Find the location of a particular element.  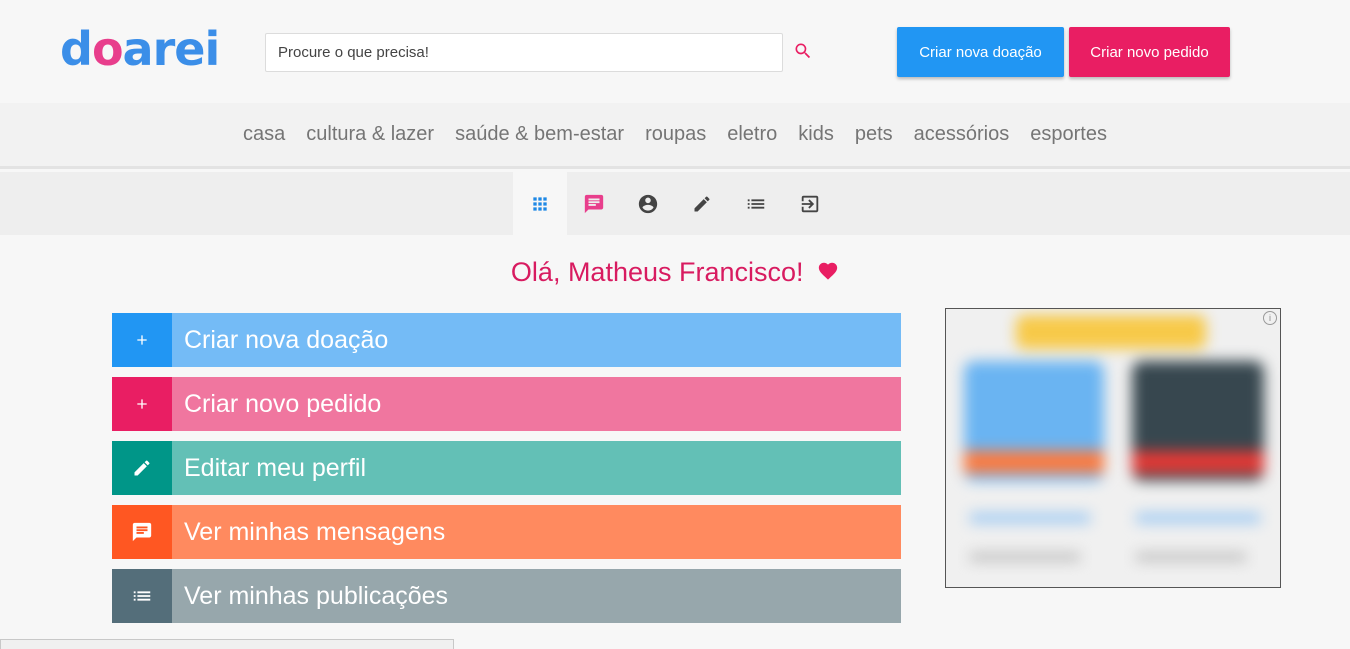

action-view-messages: Ver minhas mensagens is located at coordinates (506, 532).